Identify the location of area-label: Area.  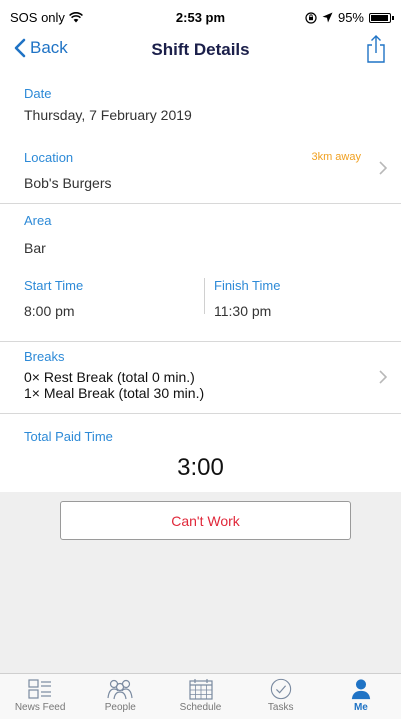
(38, 220).